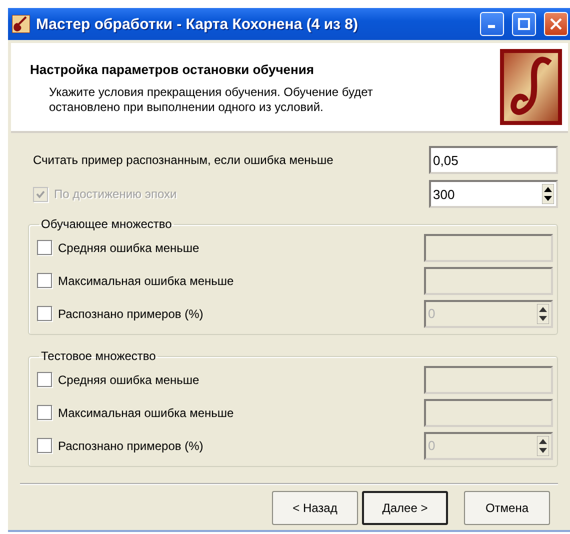 This screenshot has width=570, height=534. I want to click on window-title: Мастер обработки - Карта Кохонена (4 из 8), so click(198, 24).